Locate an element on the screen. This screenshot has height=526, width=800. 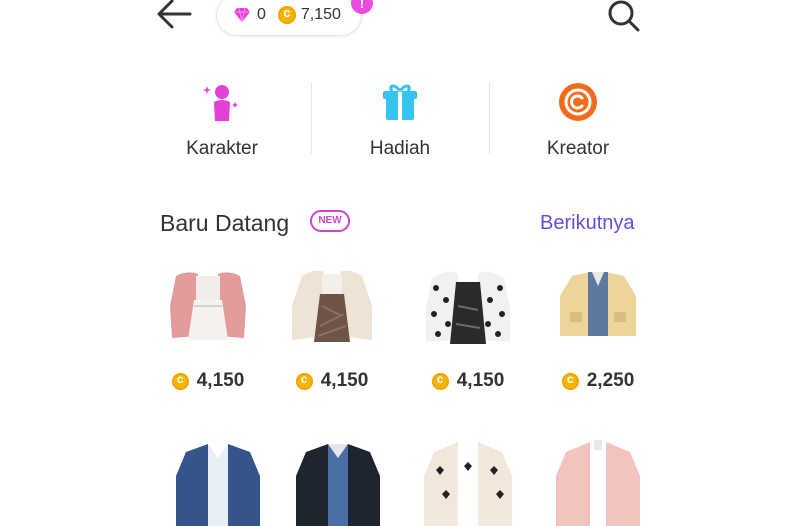
gift-icon is located at coordinates (400, 102).